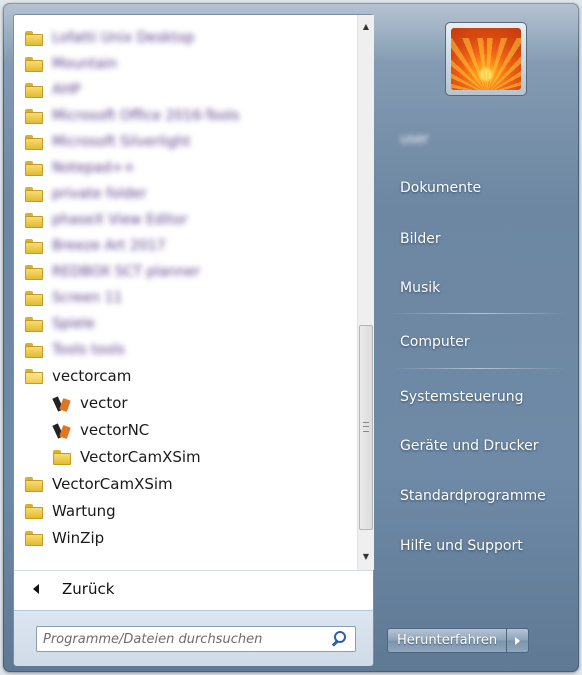 The image size is (582, 675). What do you see at coordinates (73, 324) in the screenshot?
I see `program-folder-label: Spiele` at bounding box center [73, 324].